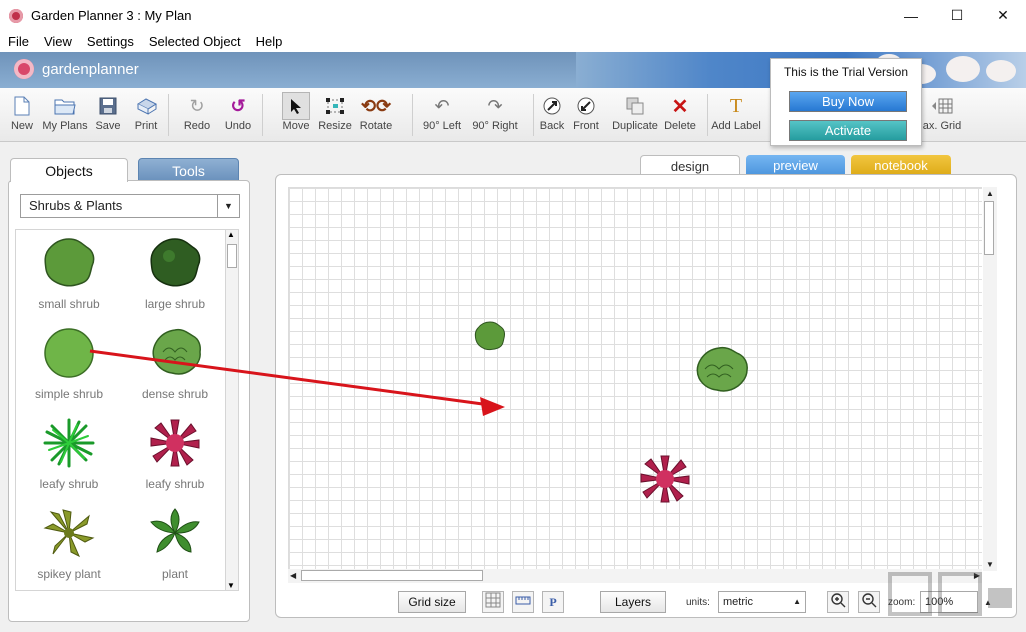 This screenshot has width=1026, height=632. Describe the element at coordinates (990, 379) in the screenshot. I see `canvas-vertical-scrollbar: ▲ ▼` at that location.